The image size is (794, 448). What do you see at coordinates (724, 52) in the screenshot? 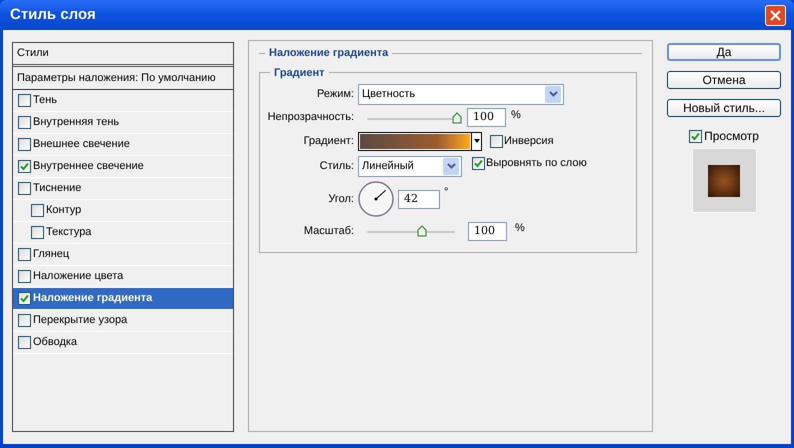
I see `dialog-button: Да` at bounding box center [724, 52].